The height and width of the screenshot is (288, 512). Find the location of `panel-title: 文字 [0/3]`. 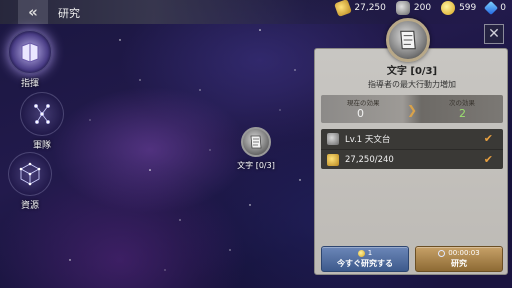

panel-title: 文字 [0/3] is located at coordinates (412, 71).